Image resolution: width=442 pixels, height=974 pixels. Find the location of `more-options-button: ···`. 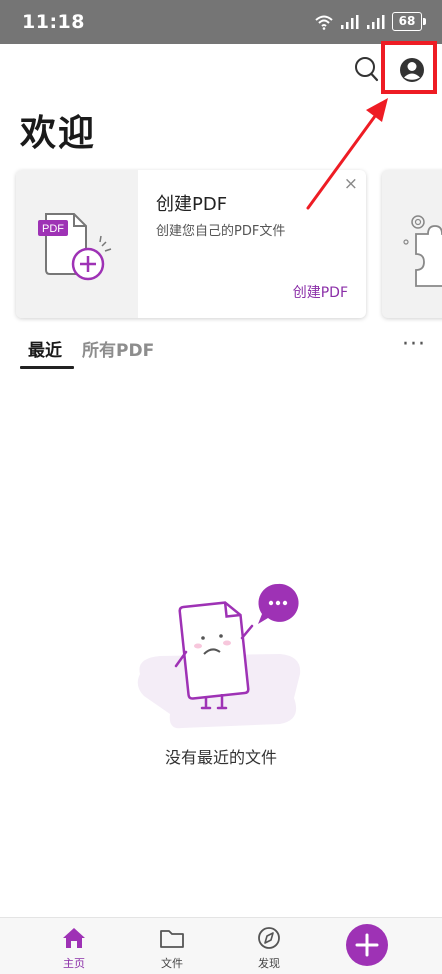

more-options-button: ··· is located at coordinates (414, 344).